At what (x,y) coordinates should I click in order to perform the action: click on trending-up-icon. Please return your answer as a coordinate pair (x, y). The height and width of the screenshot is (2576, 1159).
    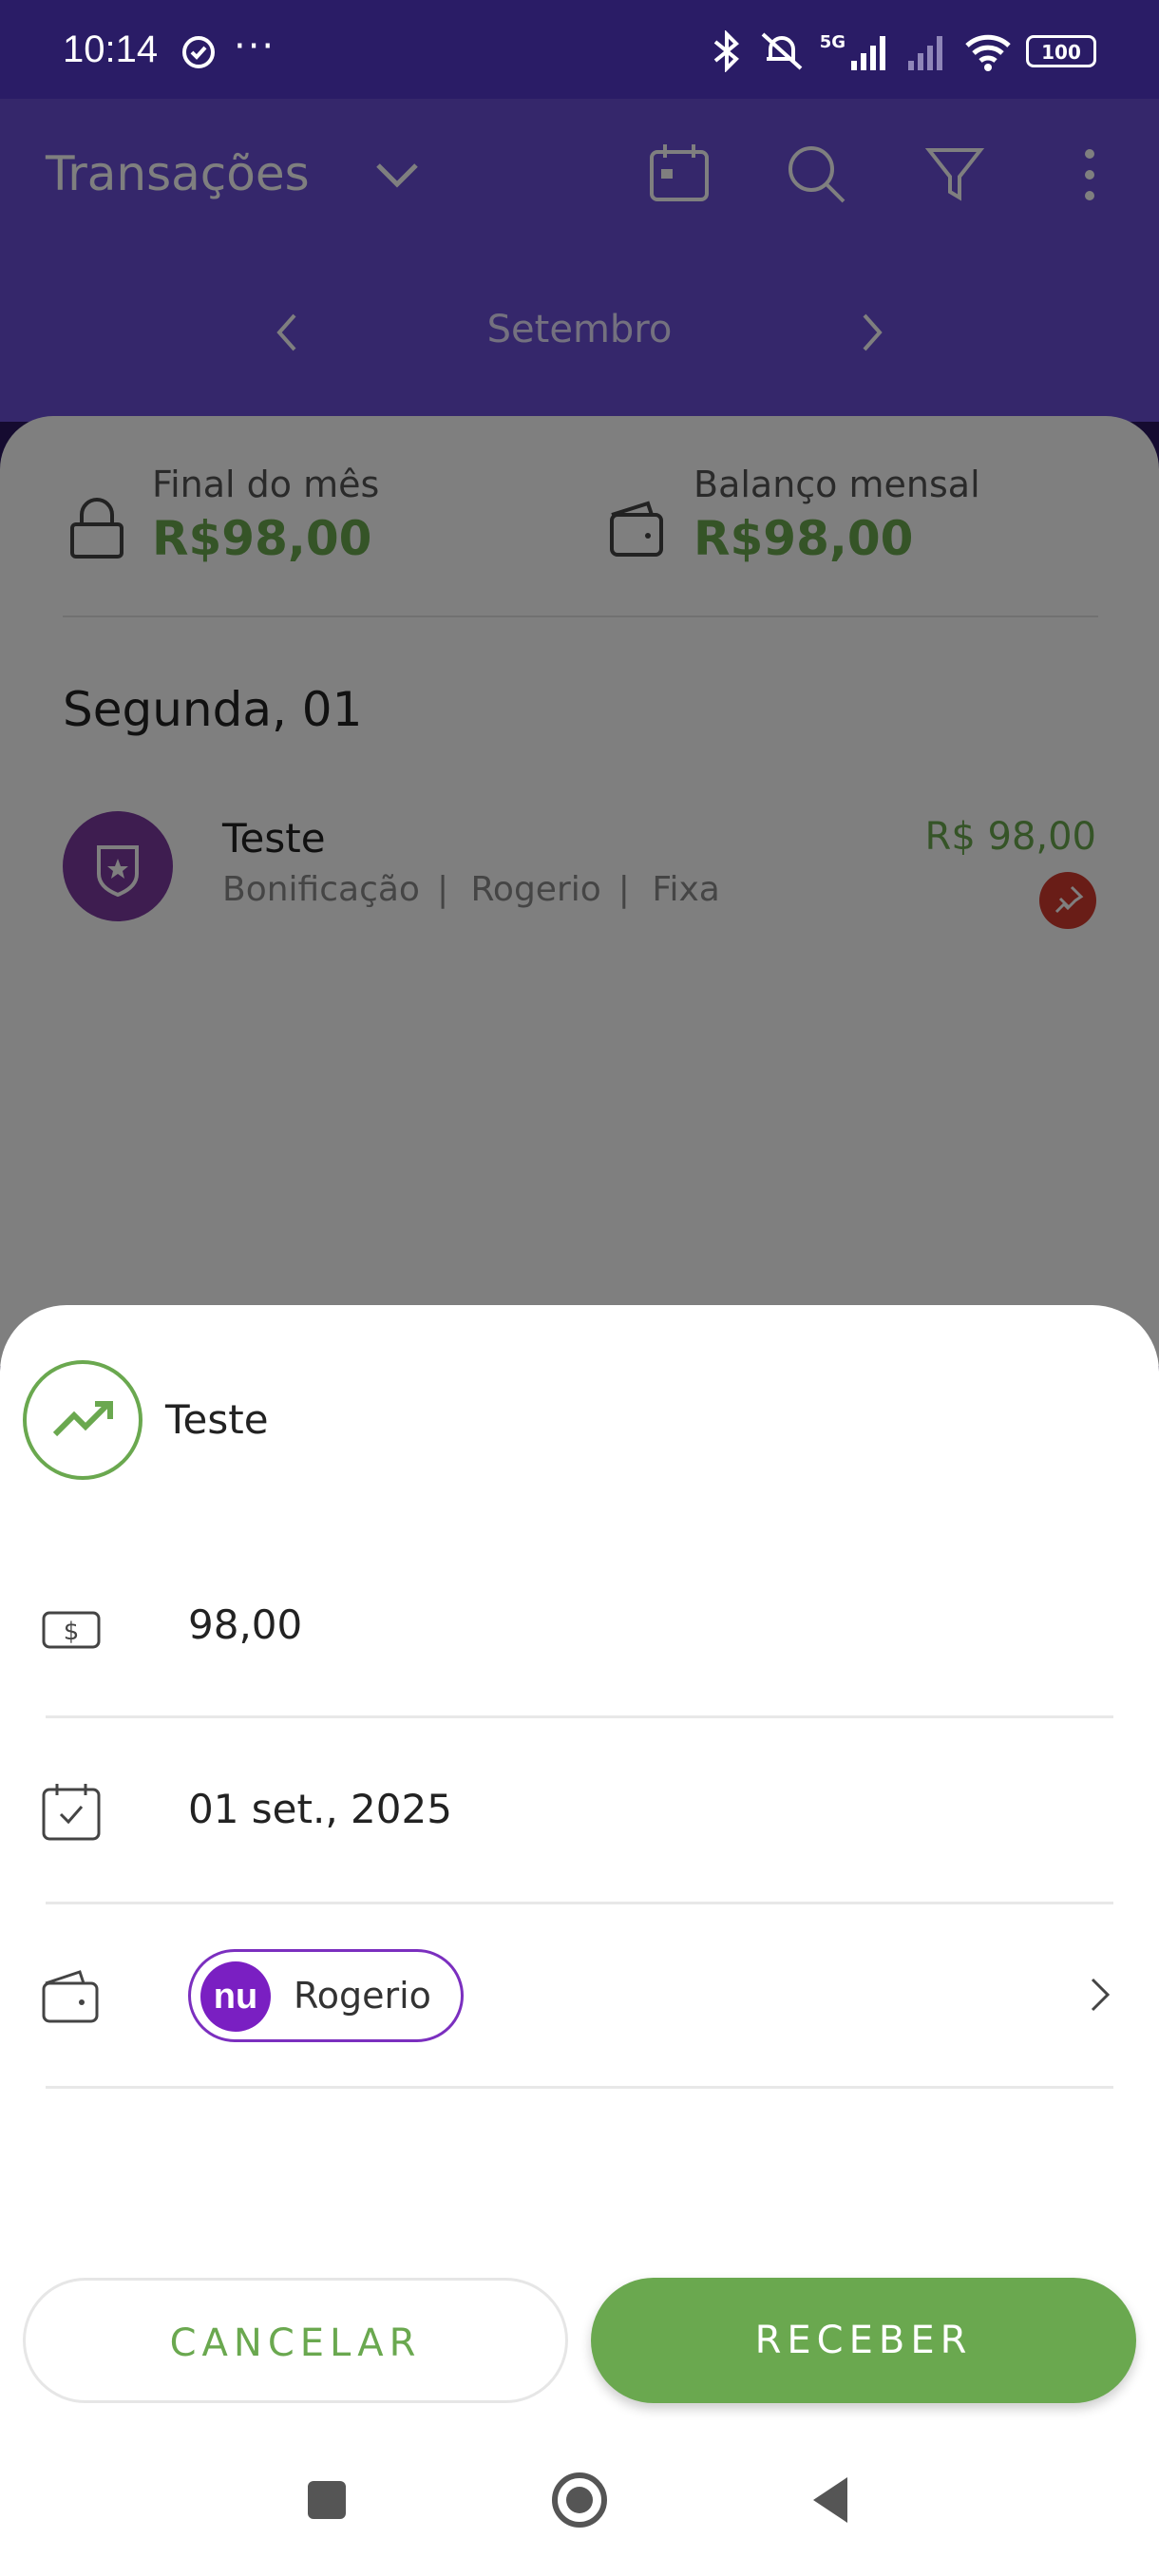
    Looking at the image, I should click on (82, 1419).